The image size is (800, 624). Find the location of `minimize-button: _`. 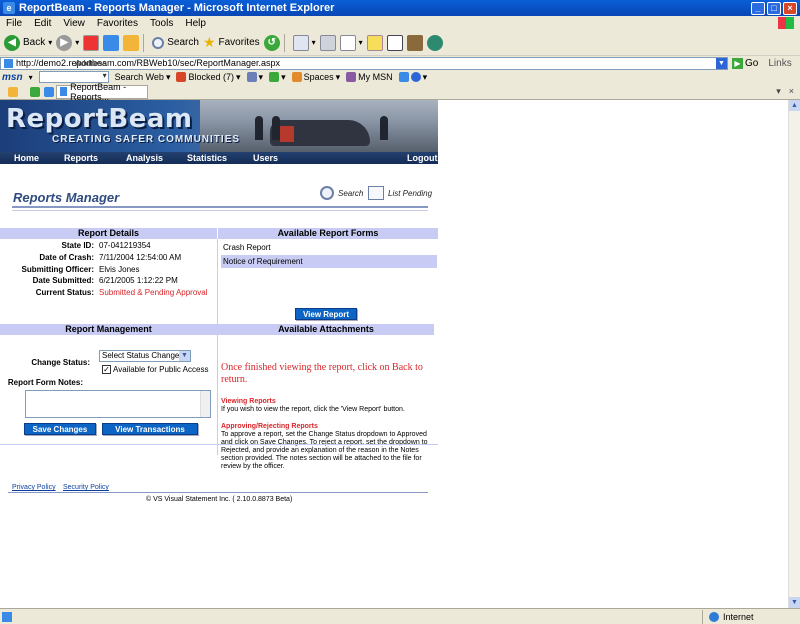

minimize-button: _ is located at coordinates (758, 8).